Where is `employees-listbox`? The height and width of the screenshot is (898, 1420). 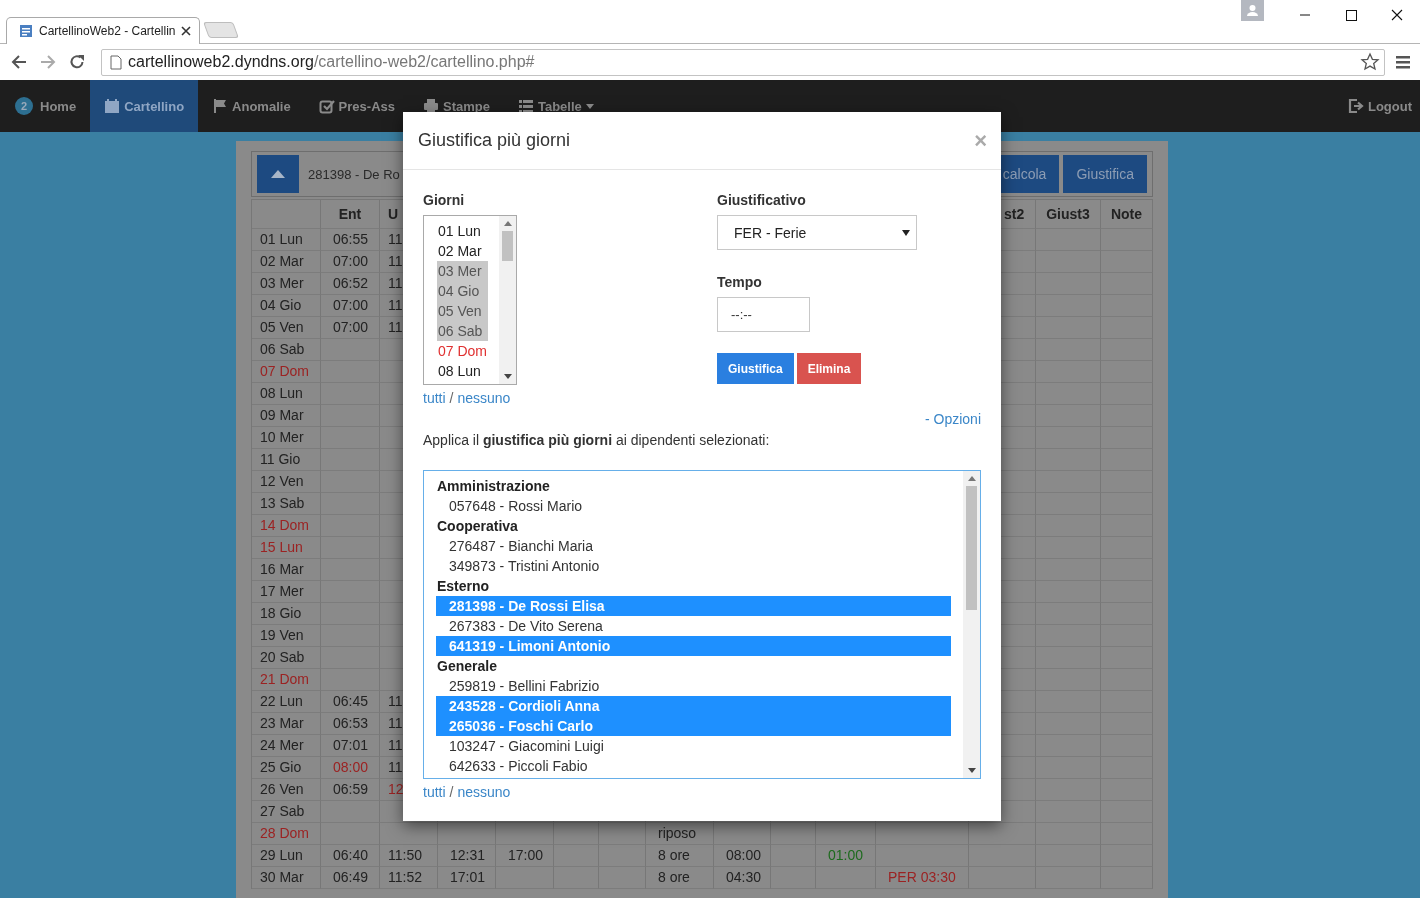 employees-listbox is located at coordinates (702, 624).